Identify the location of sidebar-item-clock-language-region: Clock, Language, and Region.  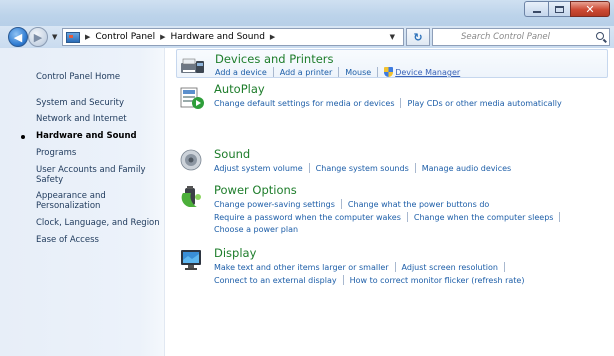
(98, 223).